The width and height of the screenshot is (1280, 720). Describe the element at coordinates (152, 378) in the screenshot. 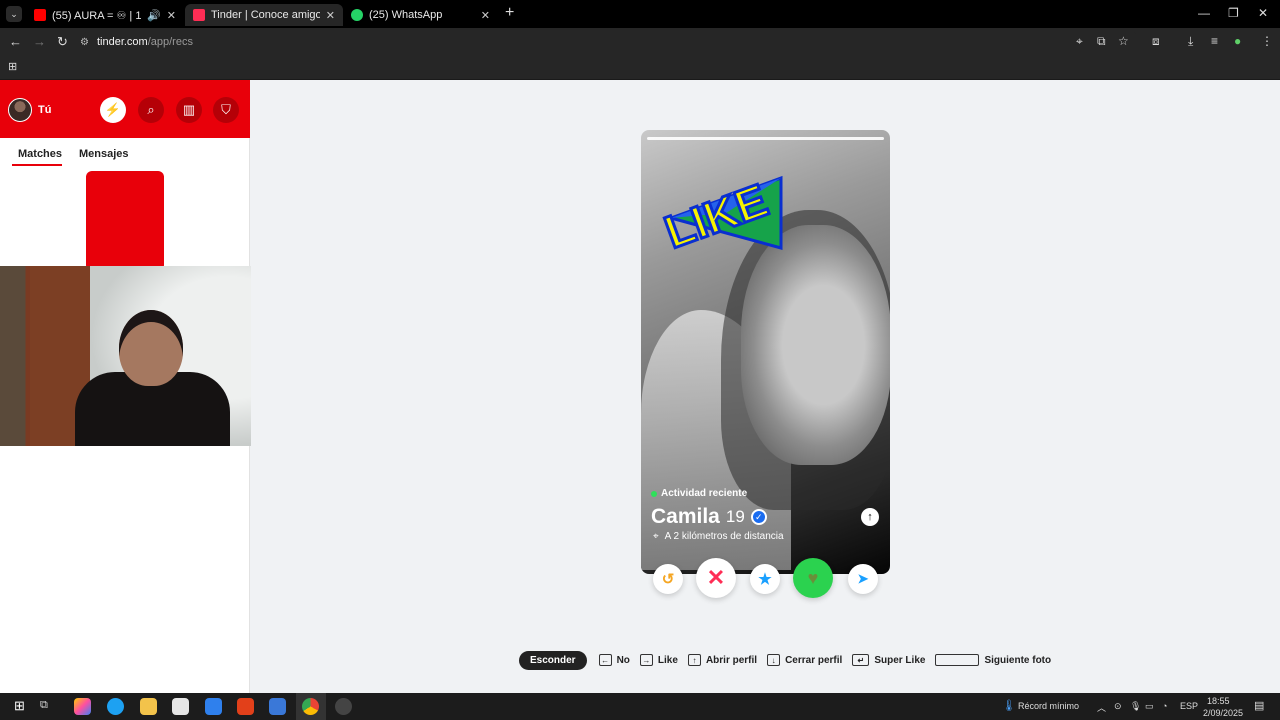

I see `webcam-person` at that location.